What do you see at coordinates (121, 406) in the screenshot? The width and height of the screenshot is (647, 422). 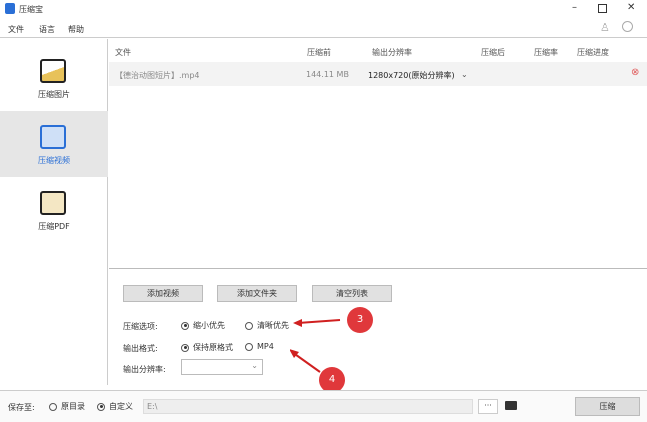 I see `radio-label: 自定义` at bounding box center [121, 406].